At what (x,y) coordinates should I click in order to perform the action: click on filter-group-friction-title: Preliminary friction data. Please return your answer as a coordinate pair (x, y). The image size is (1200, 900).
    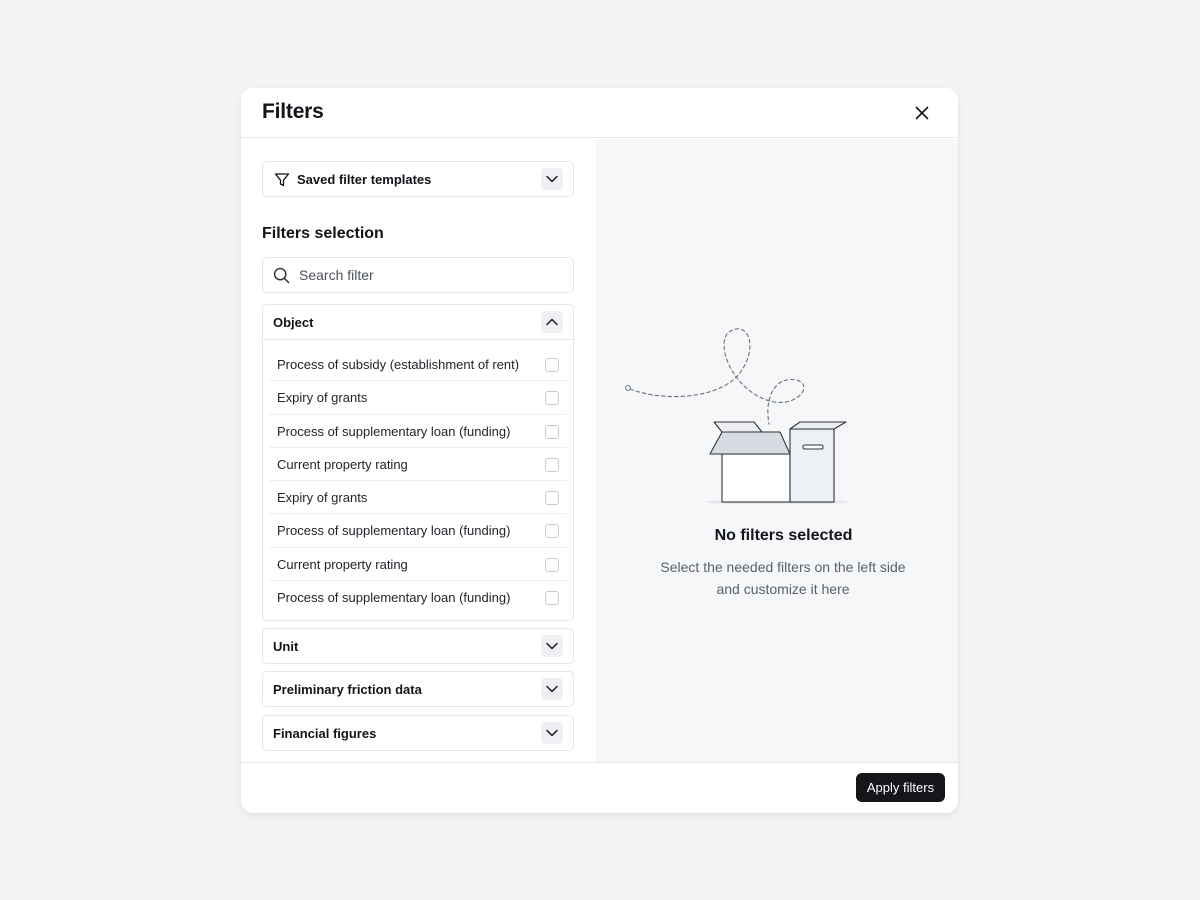
    Looking at the image, I should click on (347, 689).